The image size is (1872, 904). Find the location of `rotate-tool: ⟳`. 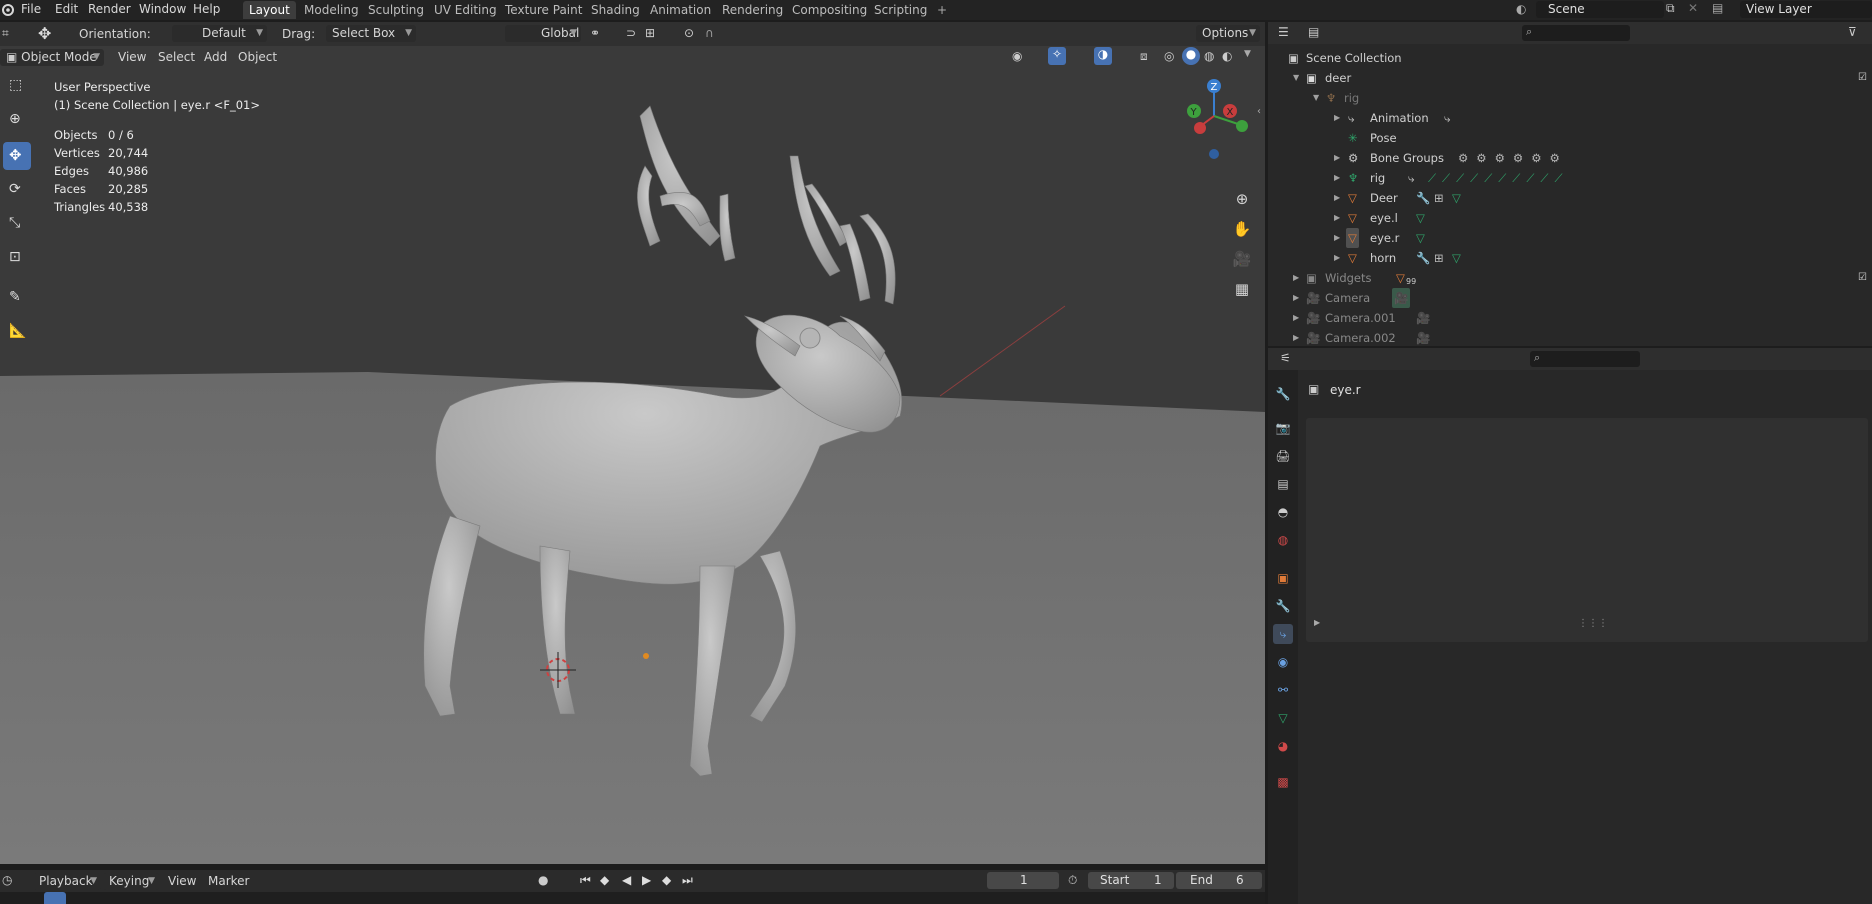

rotate-tool: ⟳ is located at coordinates (17, 190).